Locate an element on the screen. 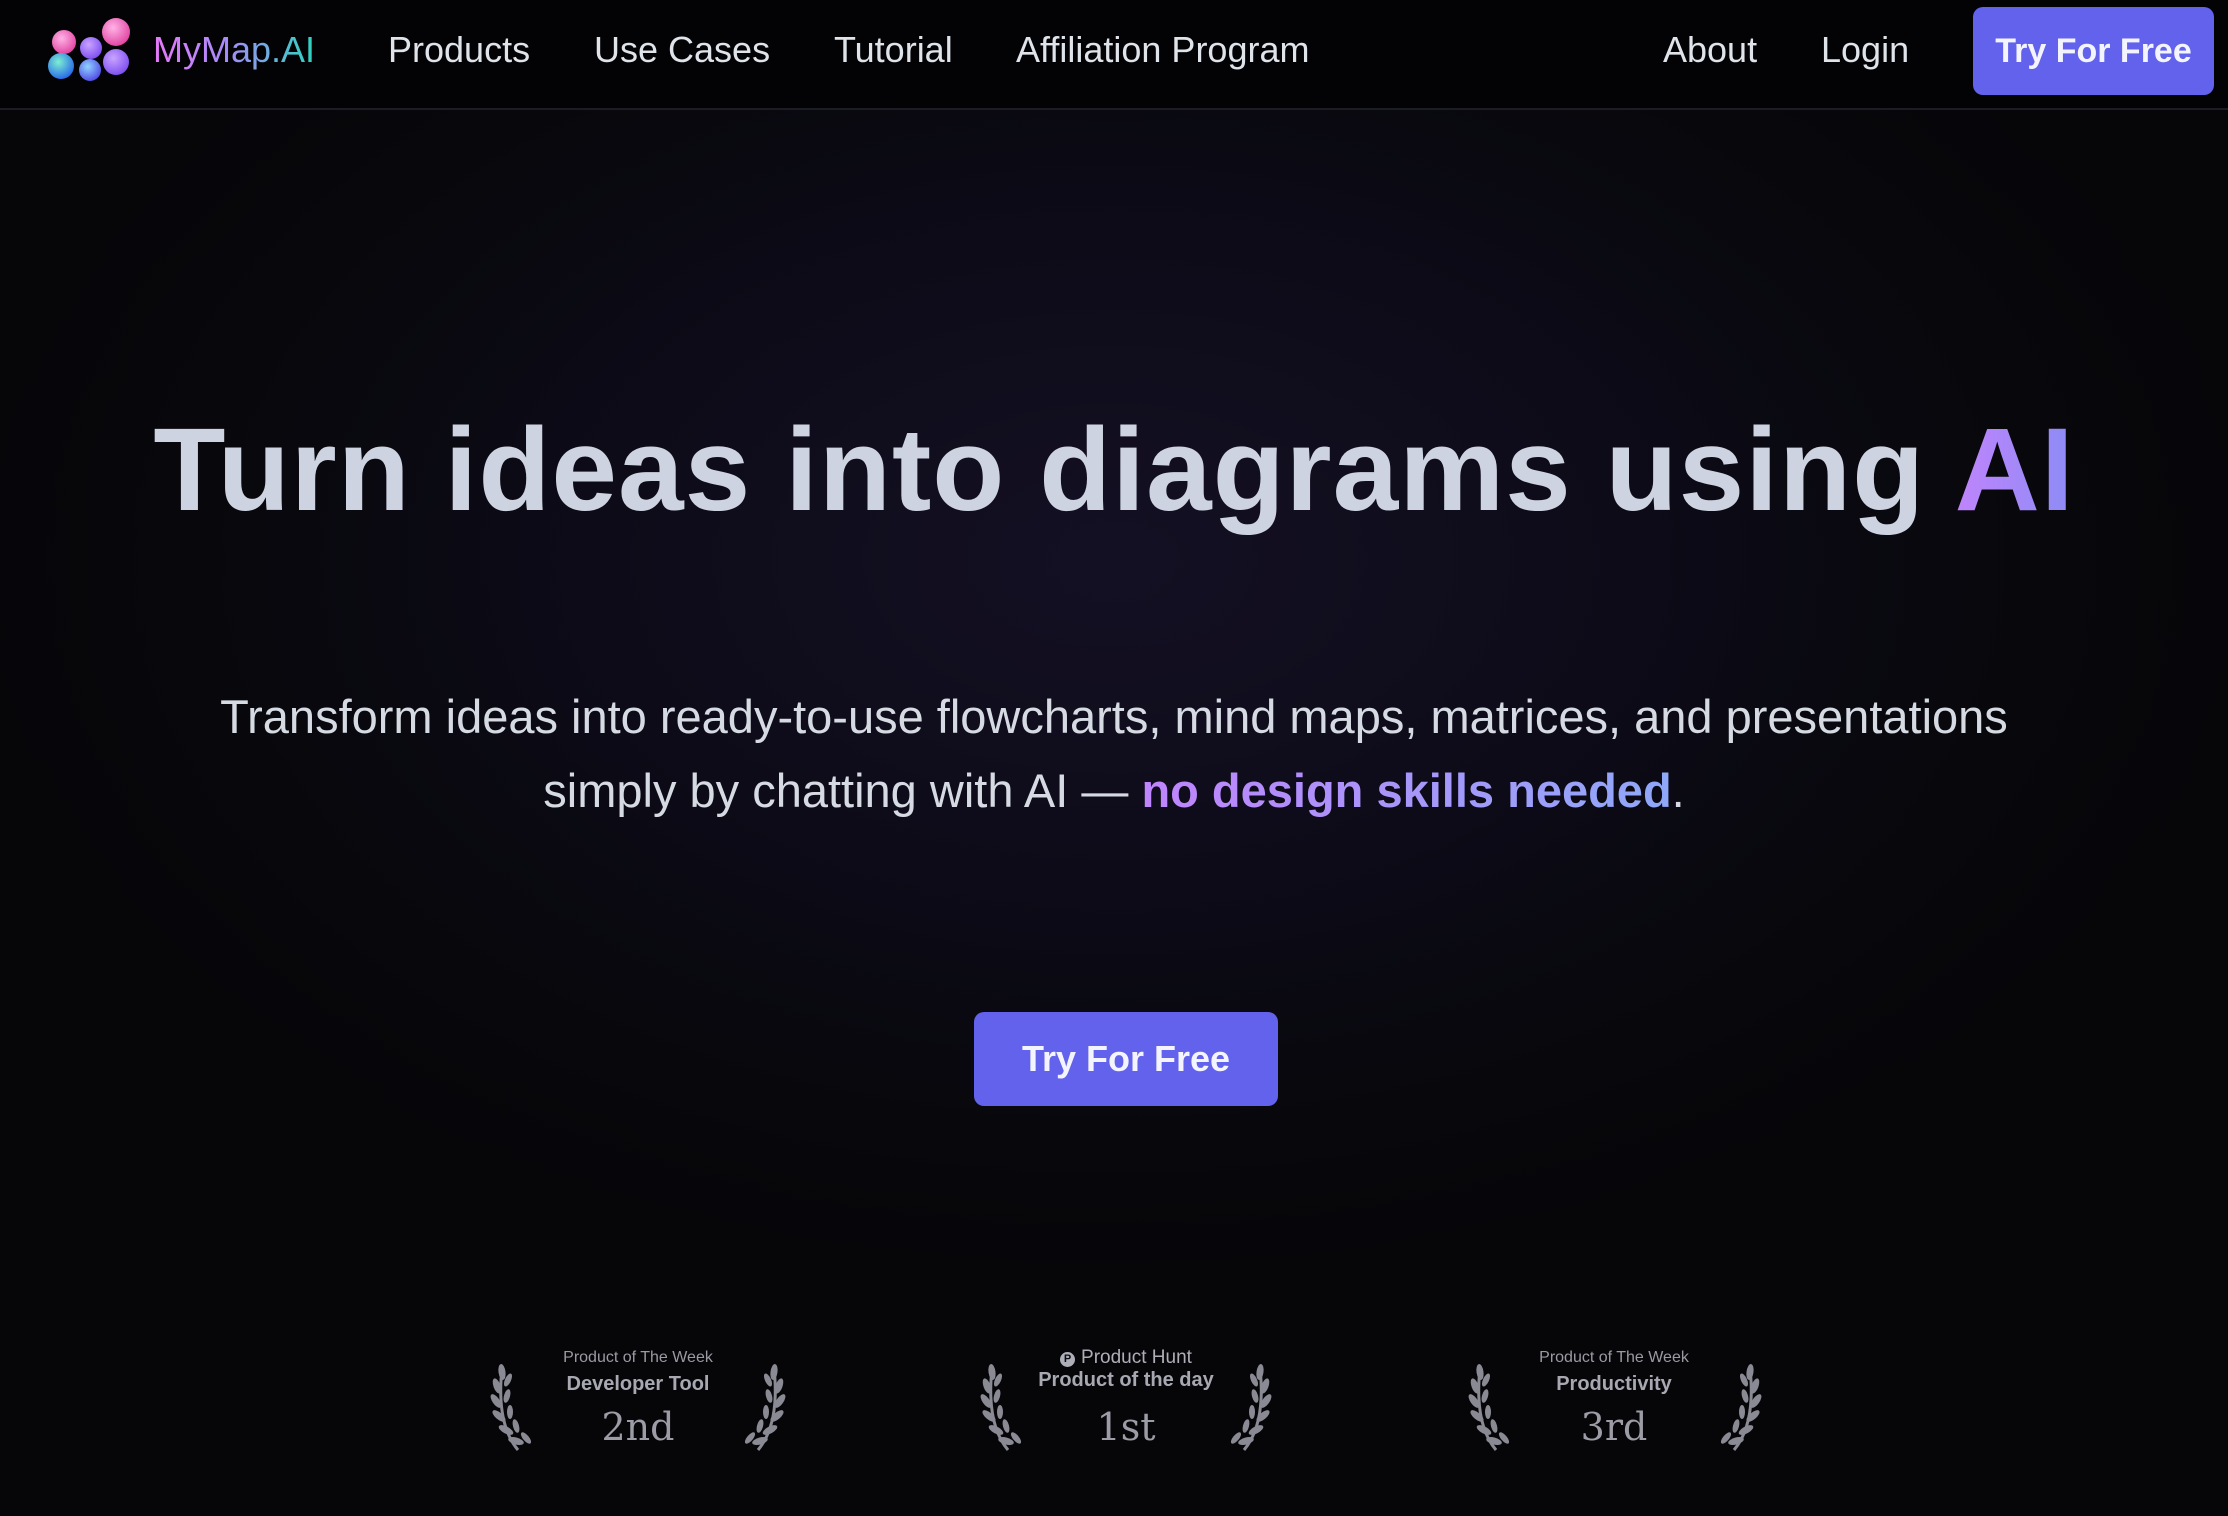  badge-top-label-text: Product Hunt is located at coordinates (1136, 1357).